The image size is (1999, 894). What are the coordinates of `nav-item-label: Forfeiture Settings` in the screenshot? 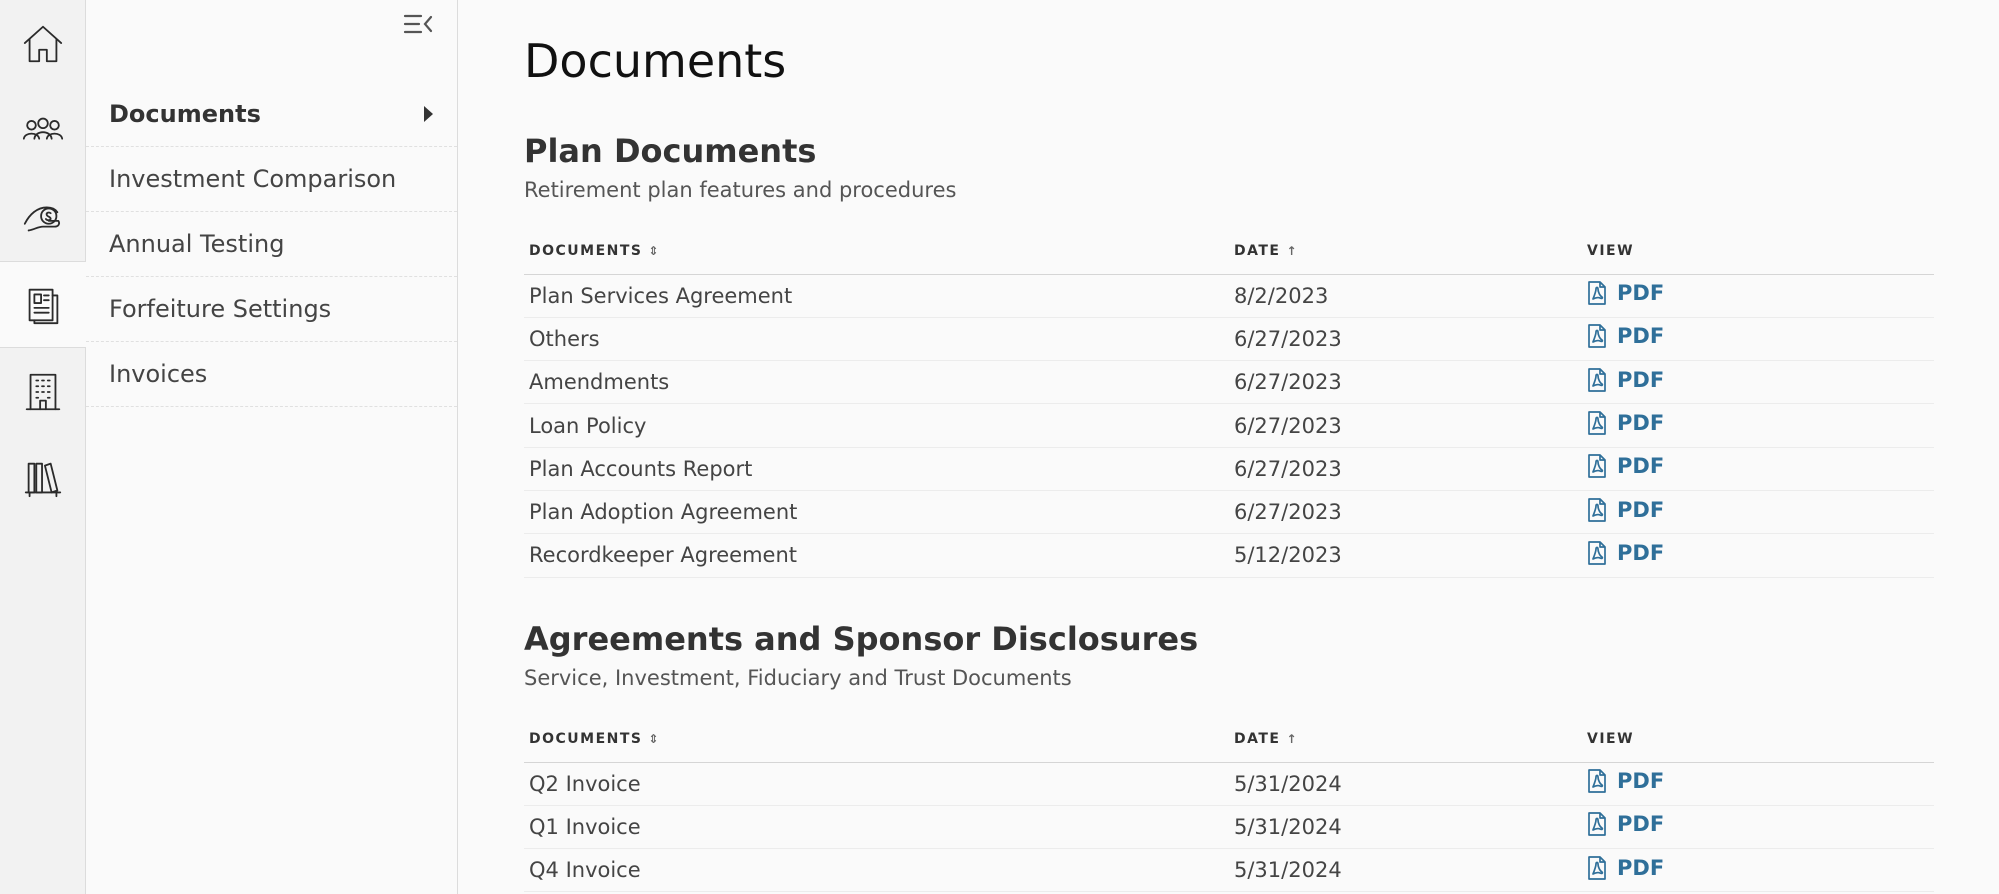 It's located at (220, 309).